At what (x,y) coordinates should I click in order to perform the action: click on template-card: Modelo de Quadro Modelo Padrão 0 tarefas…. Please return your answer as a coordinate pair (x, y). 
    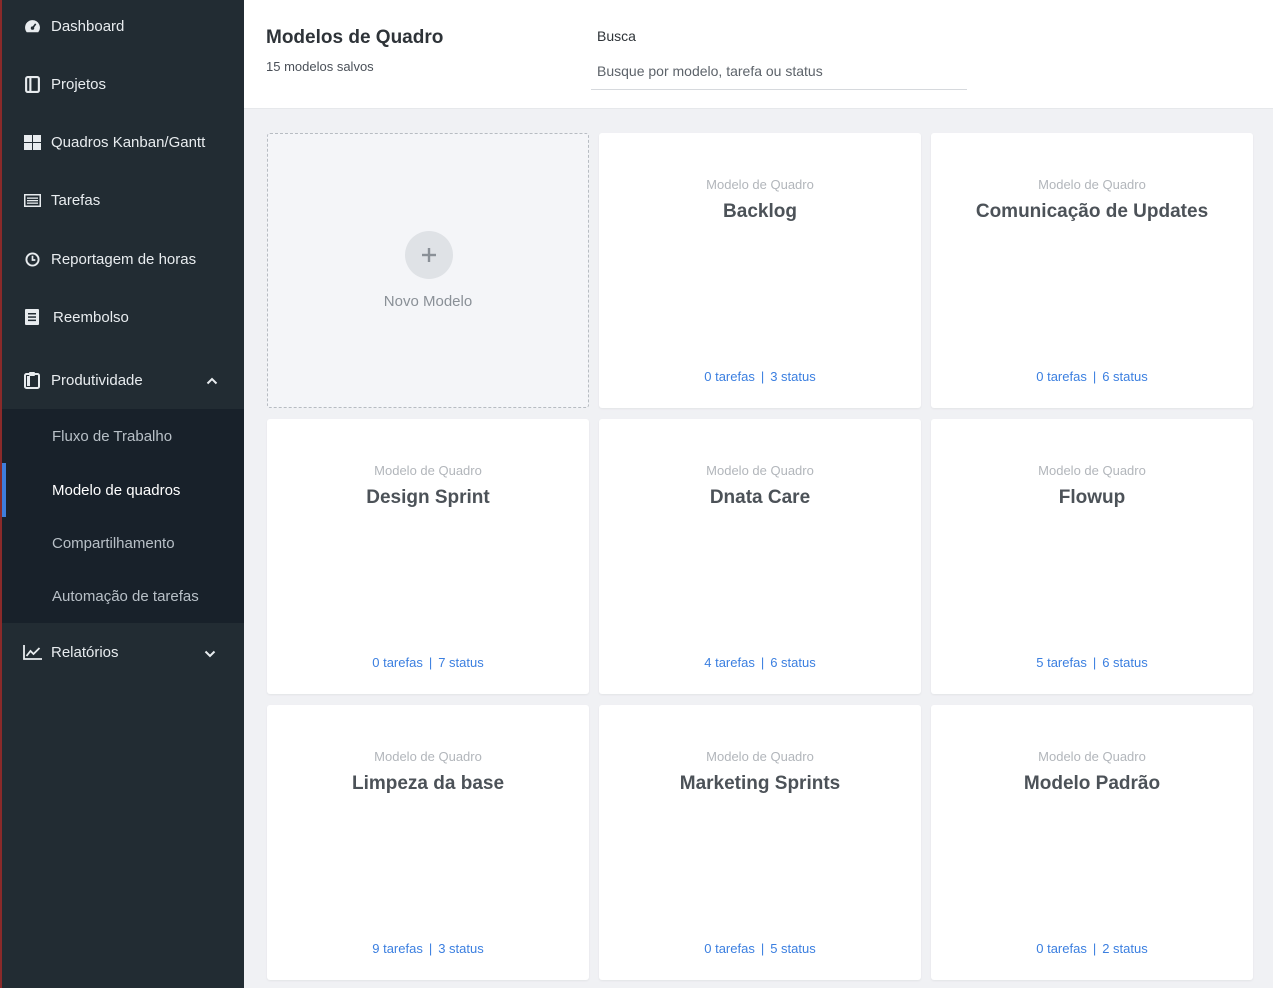
    Looking at the image, I should click on (1092, 842).